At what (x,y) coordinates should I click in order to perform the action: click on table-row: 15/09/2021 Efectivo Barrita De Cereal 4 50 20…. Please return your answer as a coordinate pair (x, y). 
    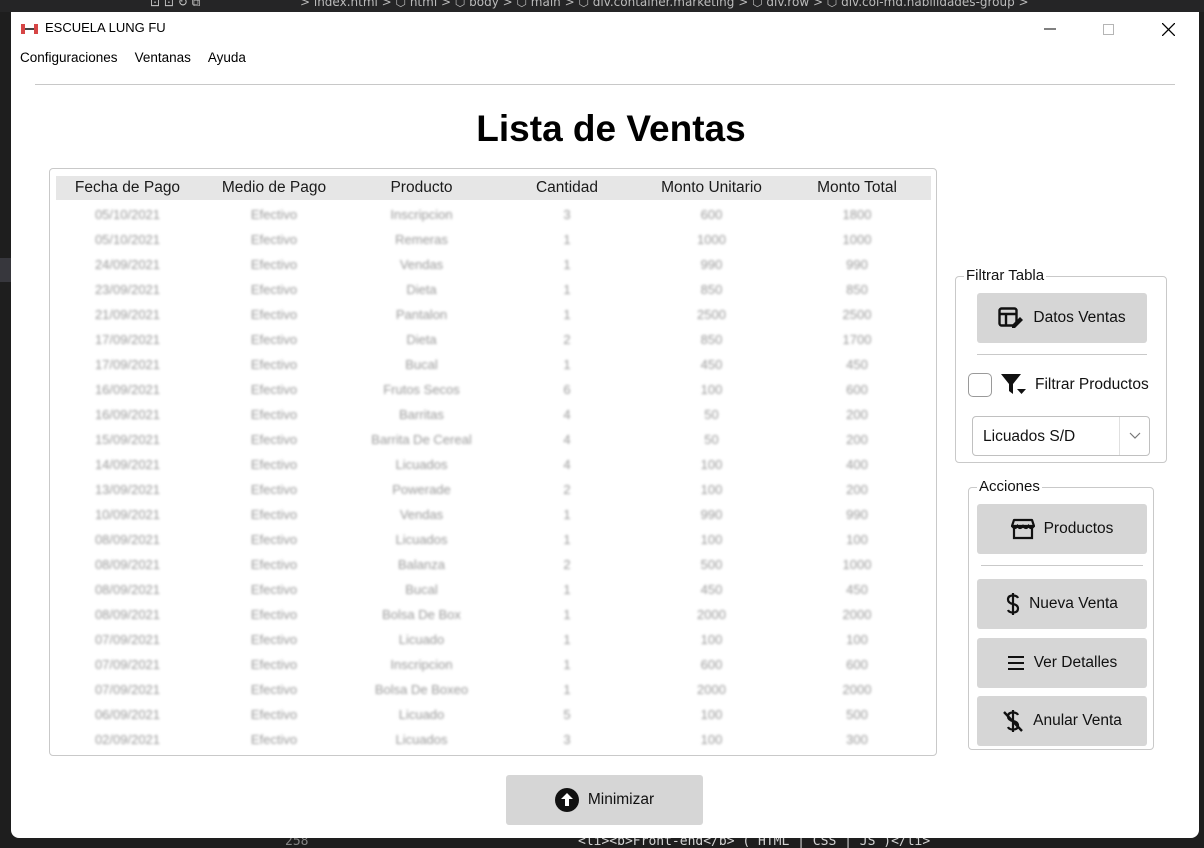
    Looking at the image, I should click on (493, 439).